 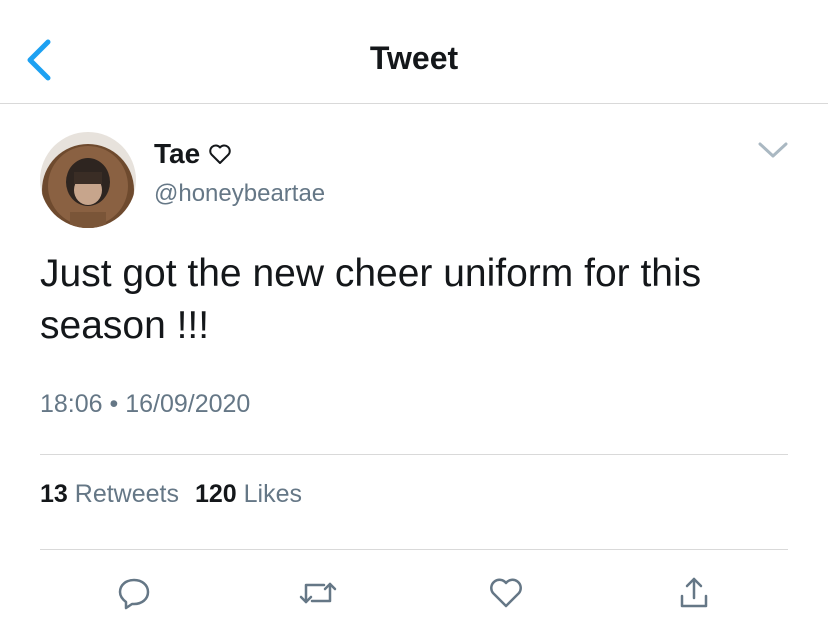 I want to click on retweets-count: 13, so click(x=54, y=494).